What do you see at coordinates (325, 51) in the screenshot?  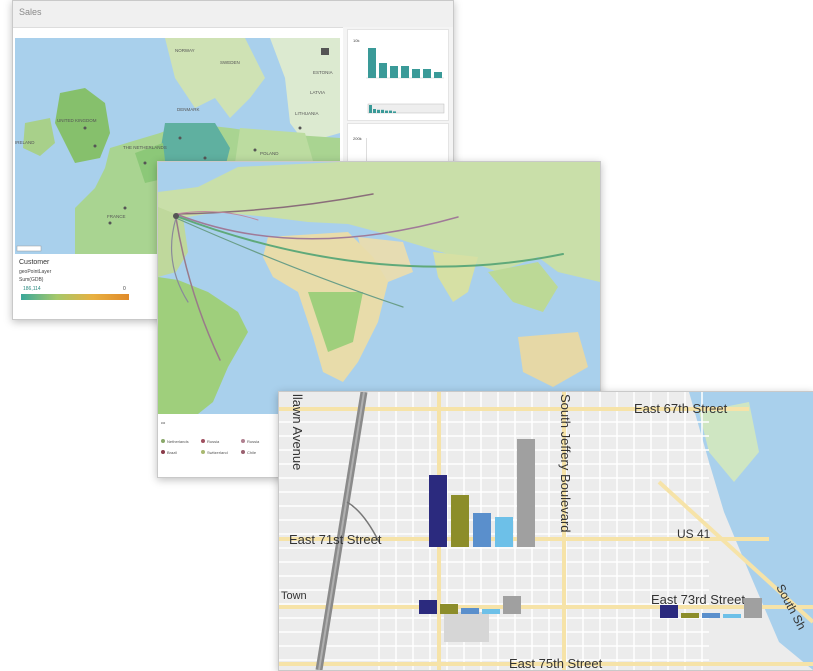 I see `map-toolbar-icon` at bounding box center [325, 51].